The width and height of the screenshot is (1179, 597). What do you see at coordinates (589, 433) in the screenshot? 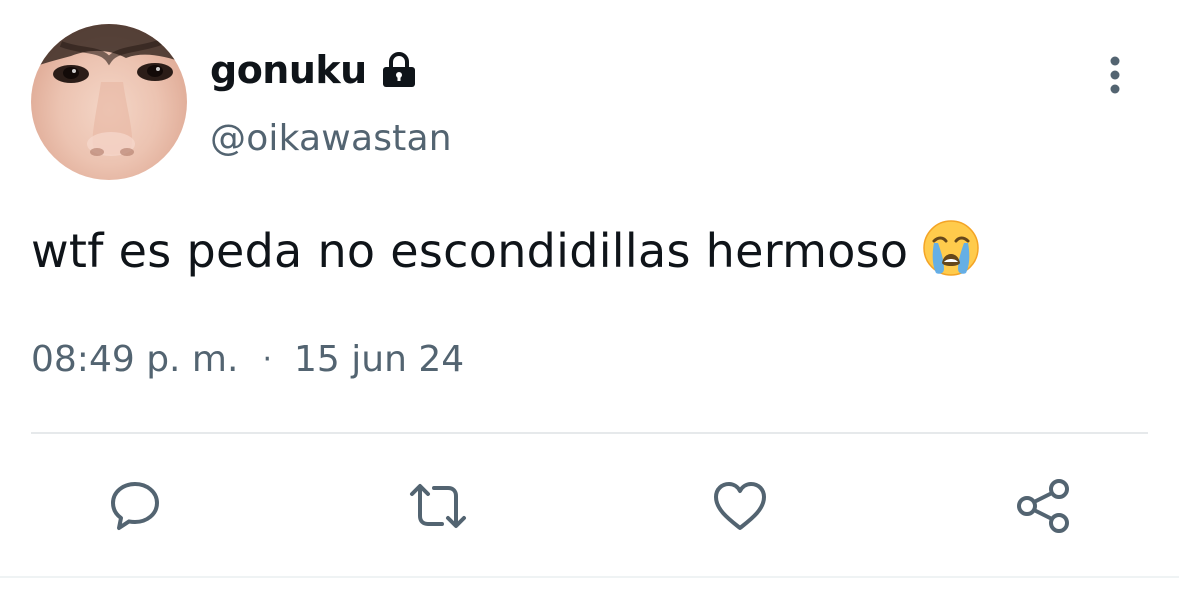
I see `divider` at bounding box center [589, 433].